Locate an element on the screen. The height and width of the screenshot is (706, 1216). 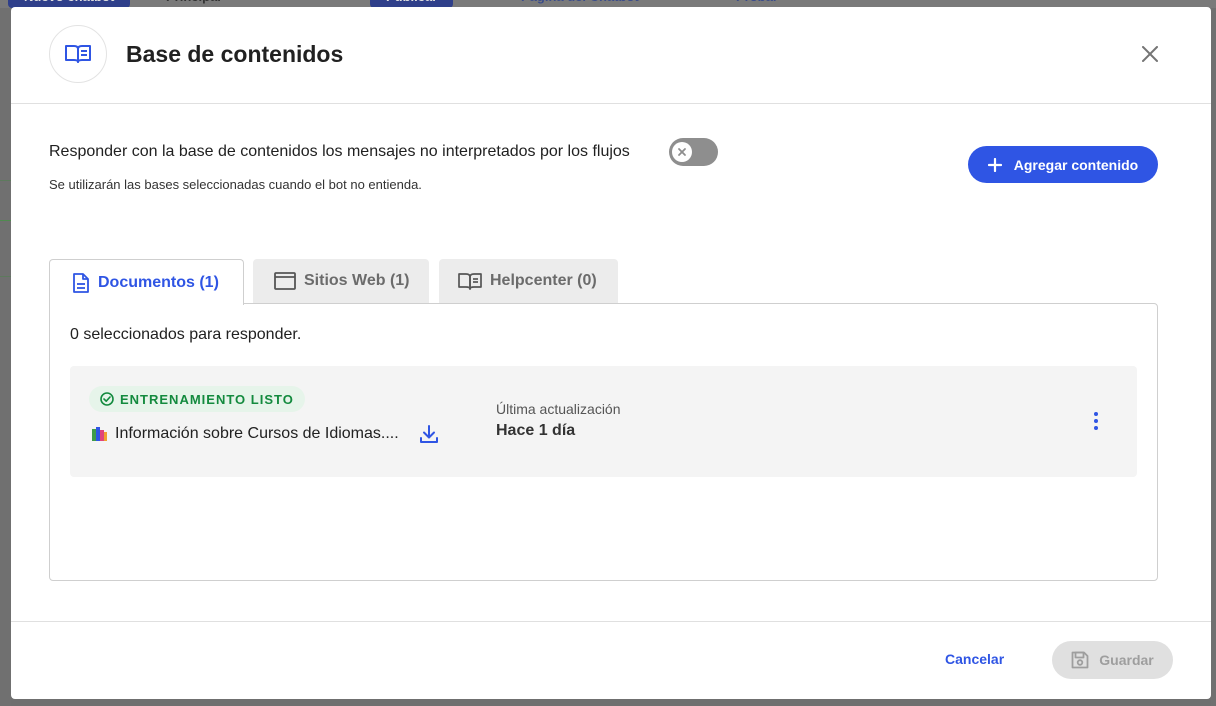
tab-documents-label: Documentos (1) is located at coordinates (158, 282).